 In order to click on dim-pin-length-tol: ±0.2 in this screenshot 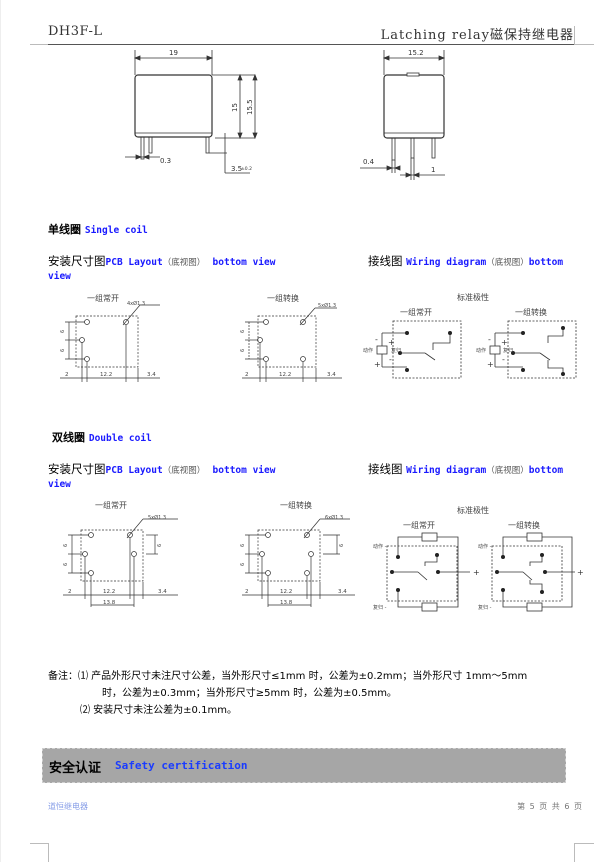, I will do `click(246, 169)`.